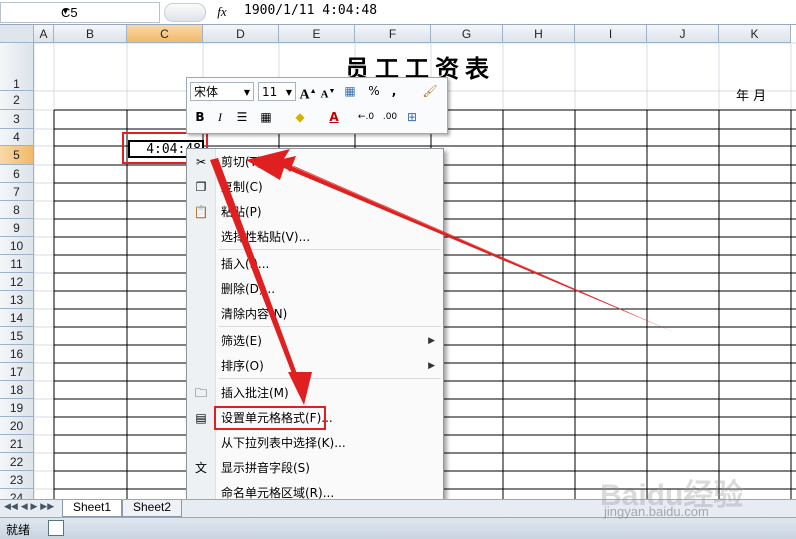 The height and width of the screenshot is (539, 796). What do you see at coordinates (308, 92) in the screenshot?
I see `grow-font-icon: A▲` at bounding box center [308, 92].